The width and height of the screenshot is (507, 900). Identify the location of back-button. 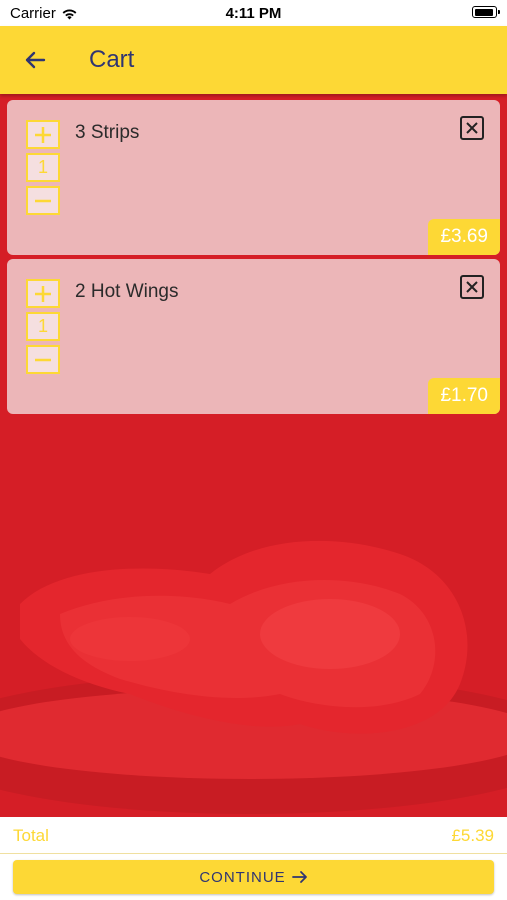
(35, 60).